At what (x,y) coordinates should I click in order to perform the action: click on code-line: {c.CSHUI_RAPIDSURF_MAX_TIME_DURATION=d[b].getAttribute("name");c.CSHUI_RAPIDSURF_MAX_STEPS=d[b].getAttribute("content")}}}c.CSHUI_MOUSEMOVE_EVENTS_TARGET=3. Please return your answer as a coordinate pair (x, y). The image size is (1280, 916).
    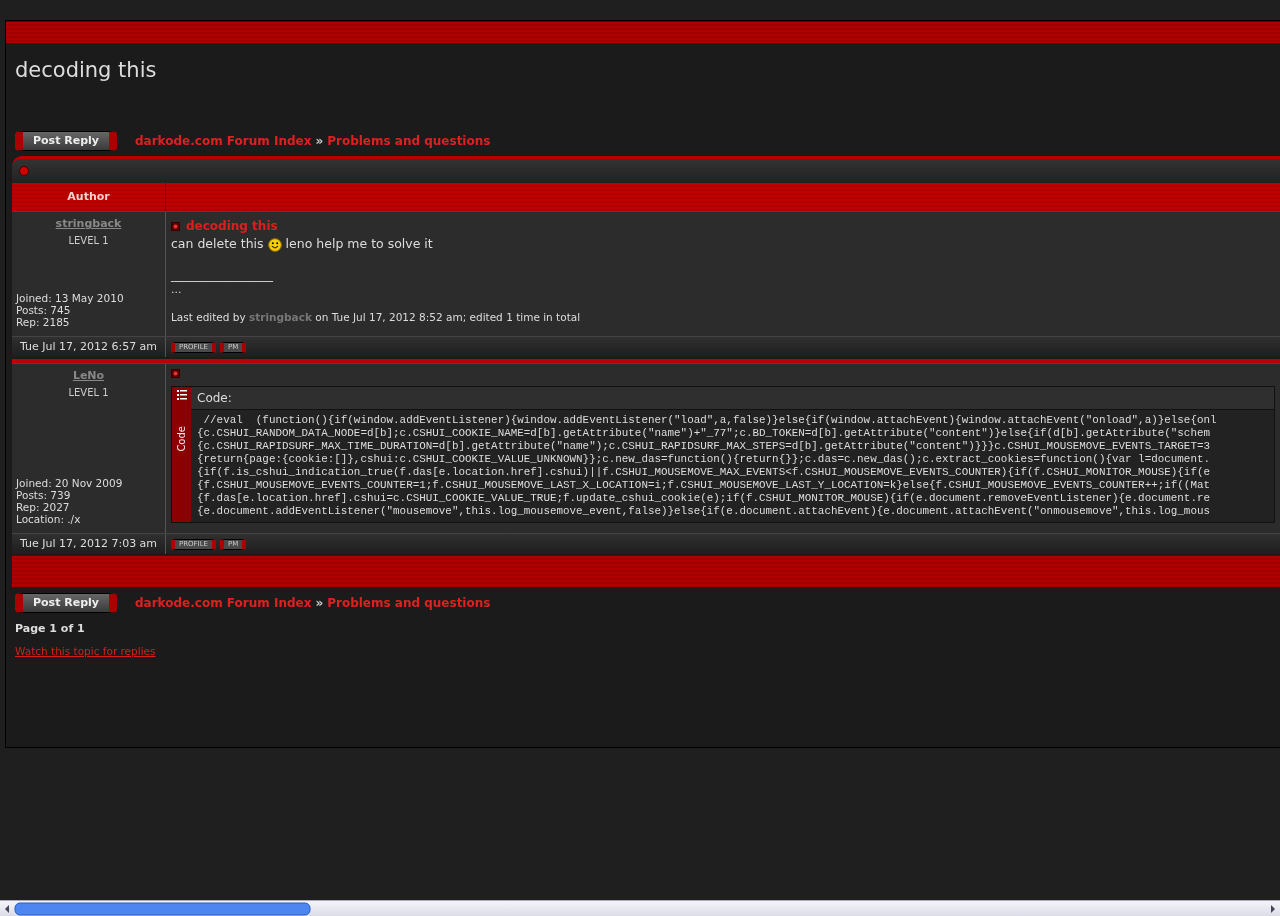
    Looking at the image, I should click on (704, 447).